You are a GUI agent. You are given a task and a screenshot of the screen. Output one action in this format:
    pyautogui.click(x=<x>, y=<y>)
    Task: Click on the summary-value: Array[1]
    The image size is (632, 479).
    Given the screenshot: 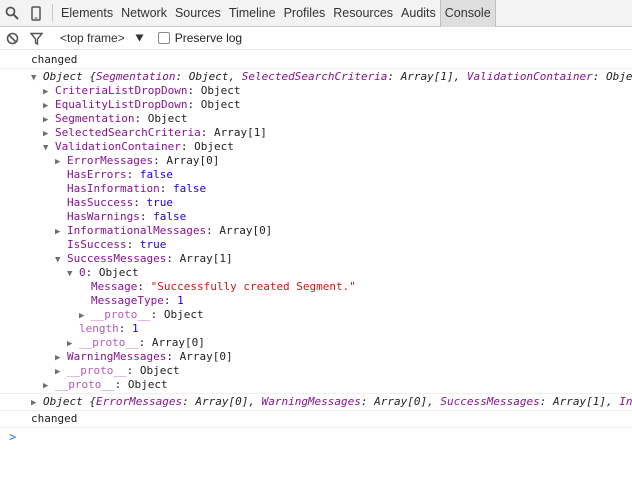 What is the action you would take?
    pyautogui.click(x=579, y=401)
    